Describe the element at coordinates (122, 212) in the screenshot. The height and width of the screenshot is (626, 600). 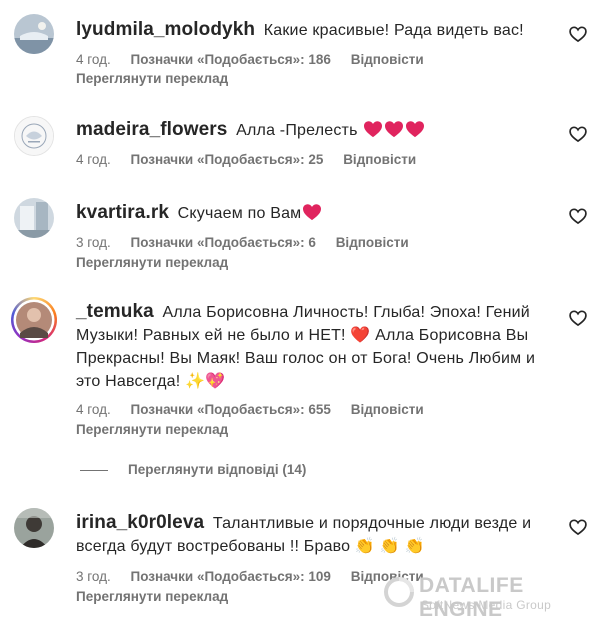
I see `comment-username: kvartira.rk` at that location.